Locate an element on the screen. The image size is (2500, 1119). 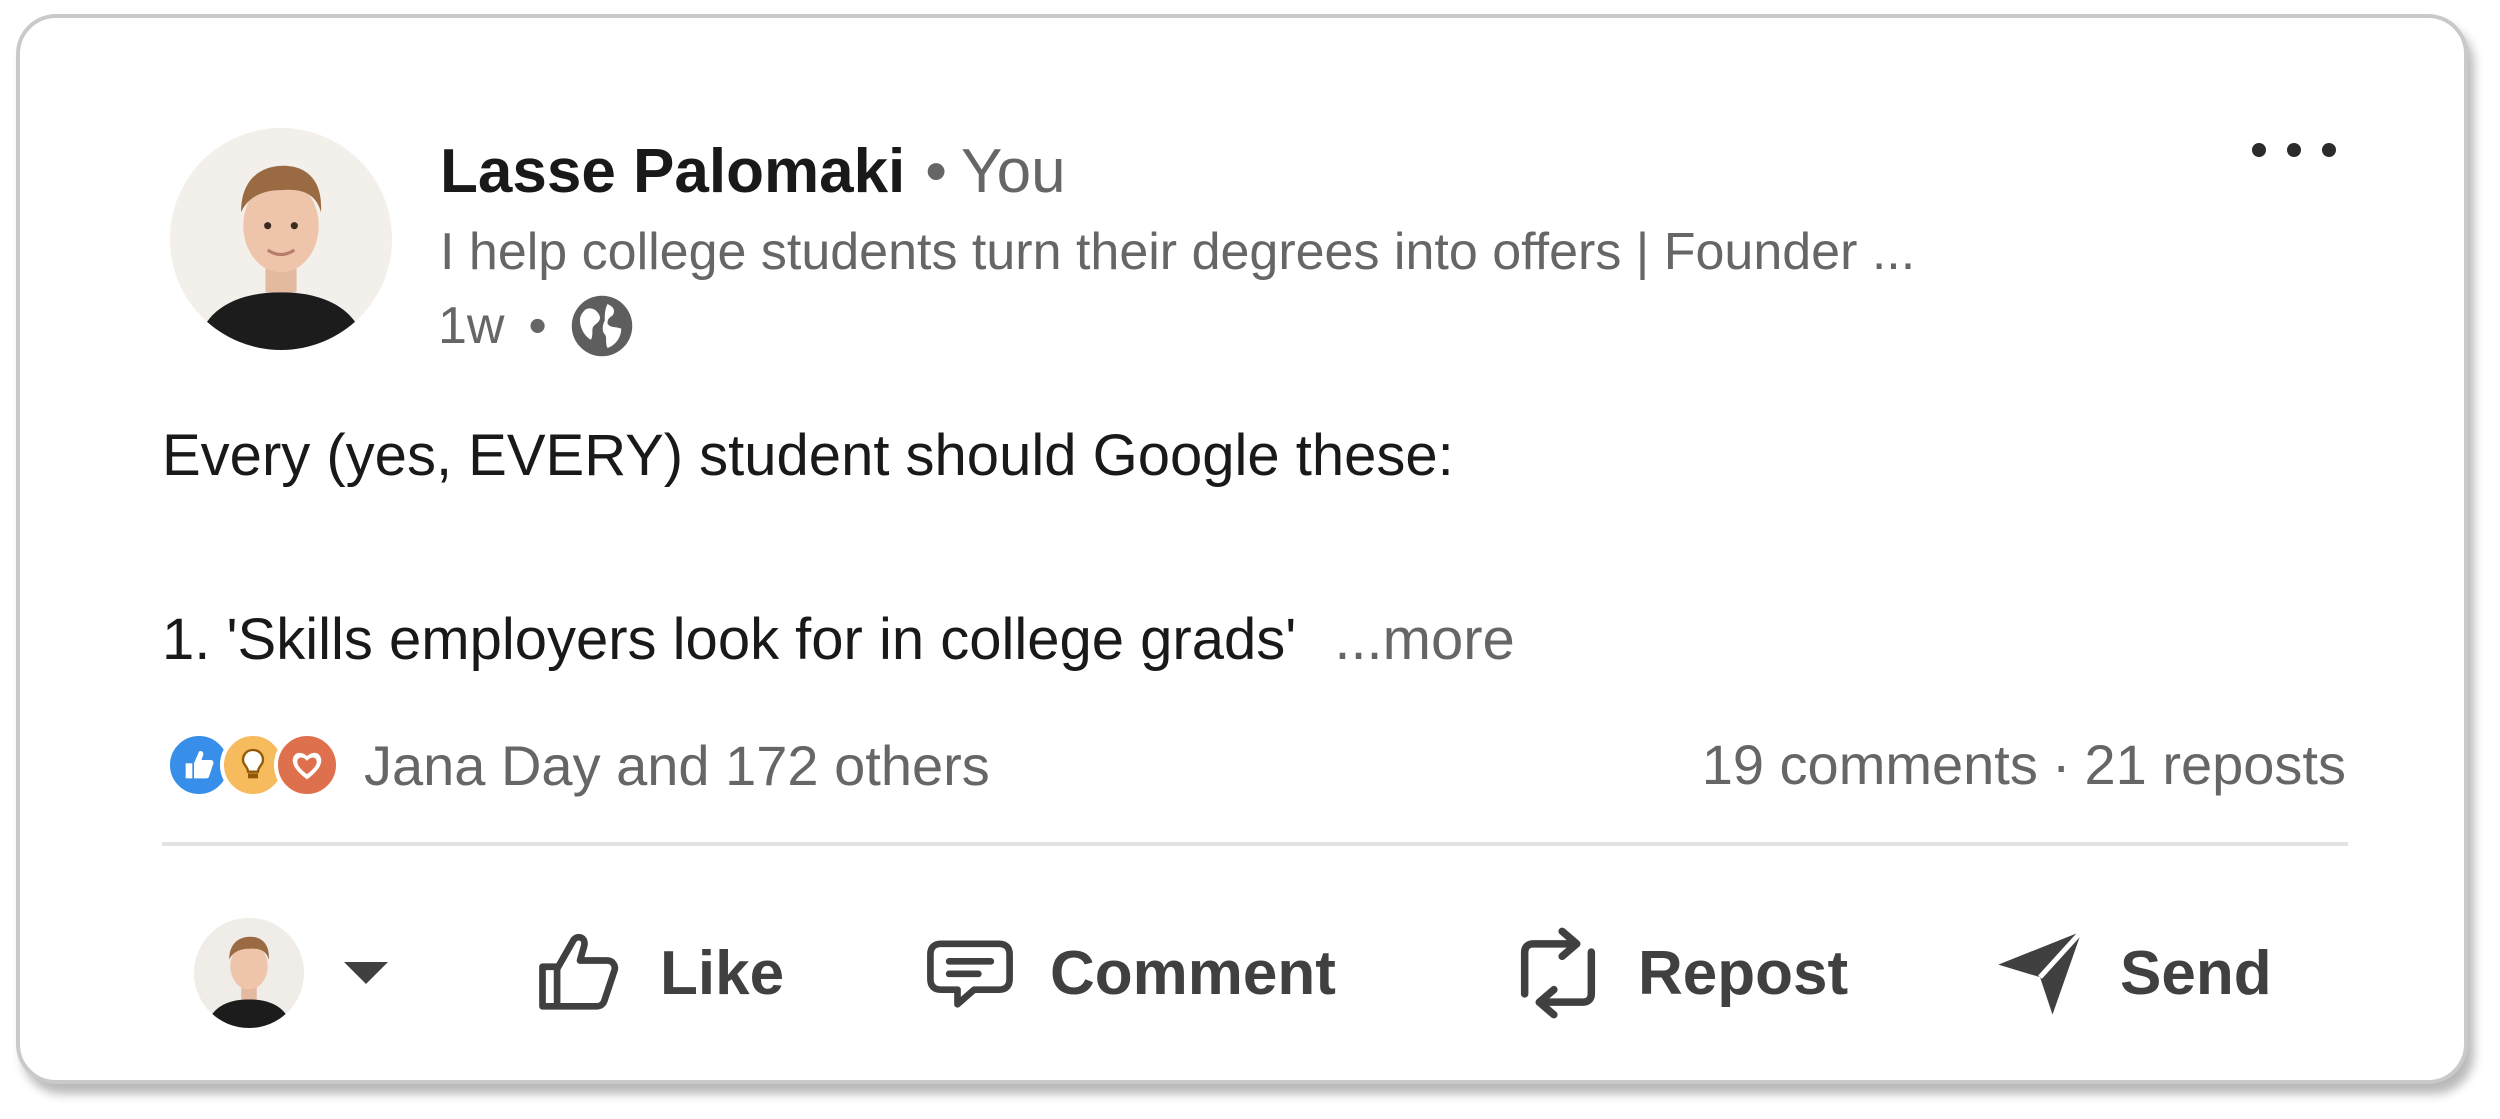
author-line: Lasse Palomaki • You is located at coordinates (753, 172).